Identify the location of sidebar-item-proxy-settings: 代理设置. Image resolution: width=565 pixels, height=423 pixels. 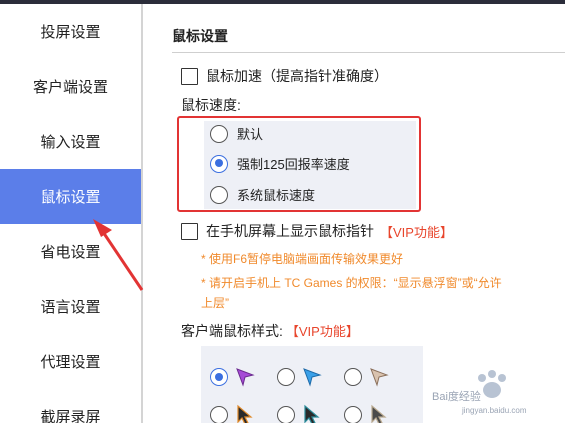
(70, 361).